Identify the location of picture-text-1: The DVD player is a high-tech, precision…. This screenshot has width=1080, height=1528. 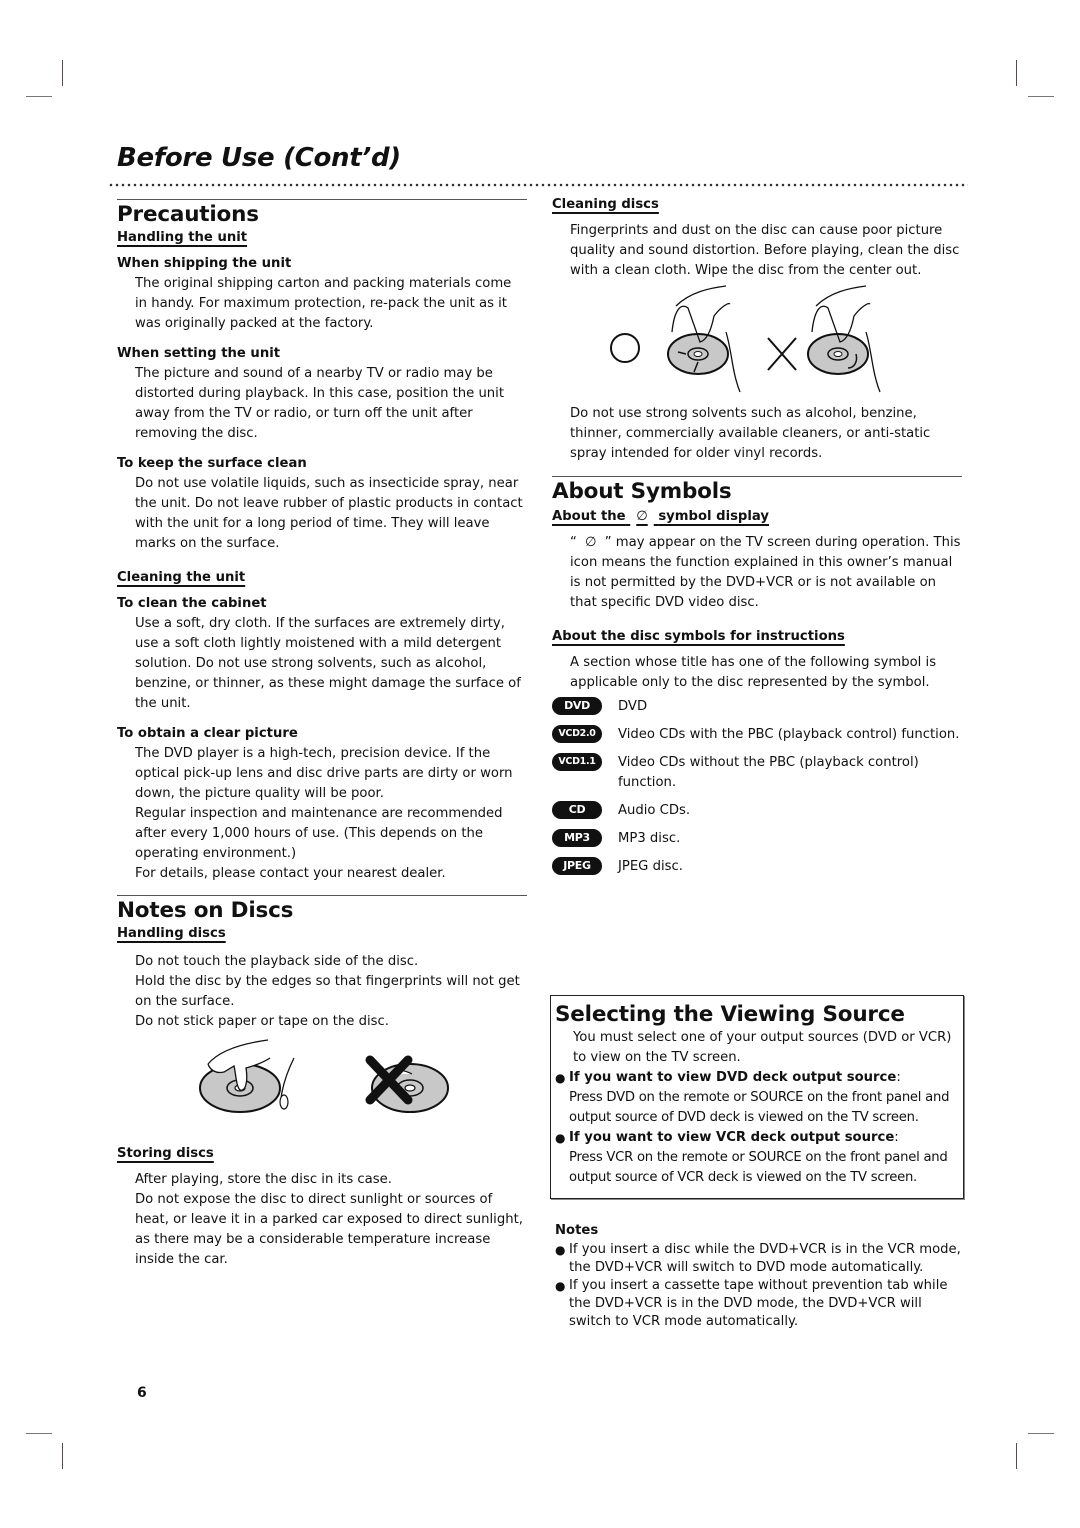
(324, 773).